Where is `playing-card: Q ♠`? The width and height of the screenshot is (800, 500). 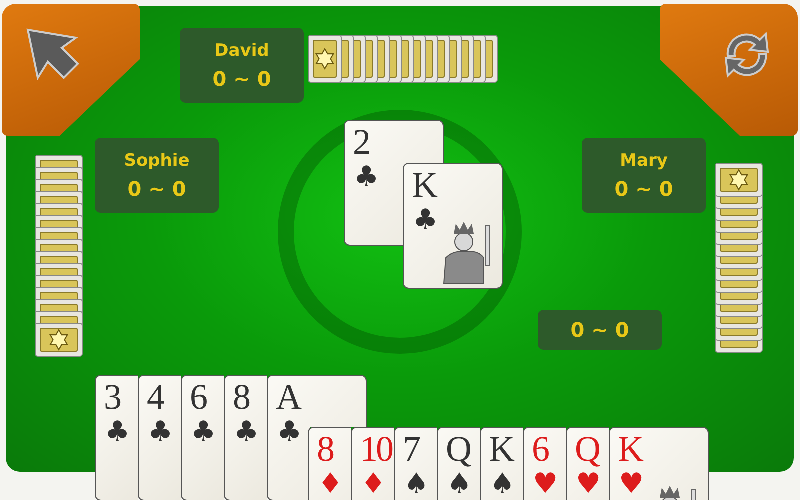
playing-card: Q ♠ is located at coordinates (458, 463).